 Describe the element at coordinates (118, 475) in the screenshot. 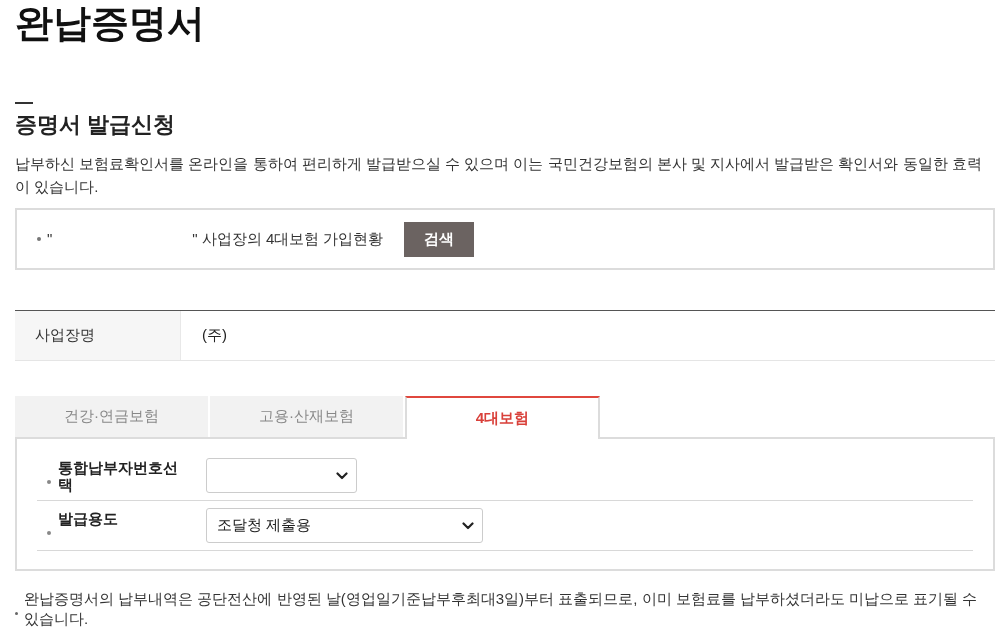

I see `field-label: 통합납부자번호선택` at that location.